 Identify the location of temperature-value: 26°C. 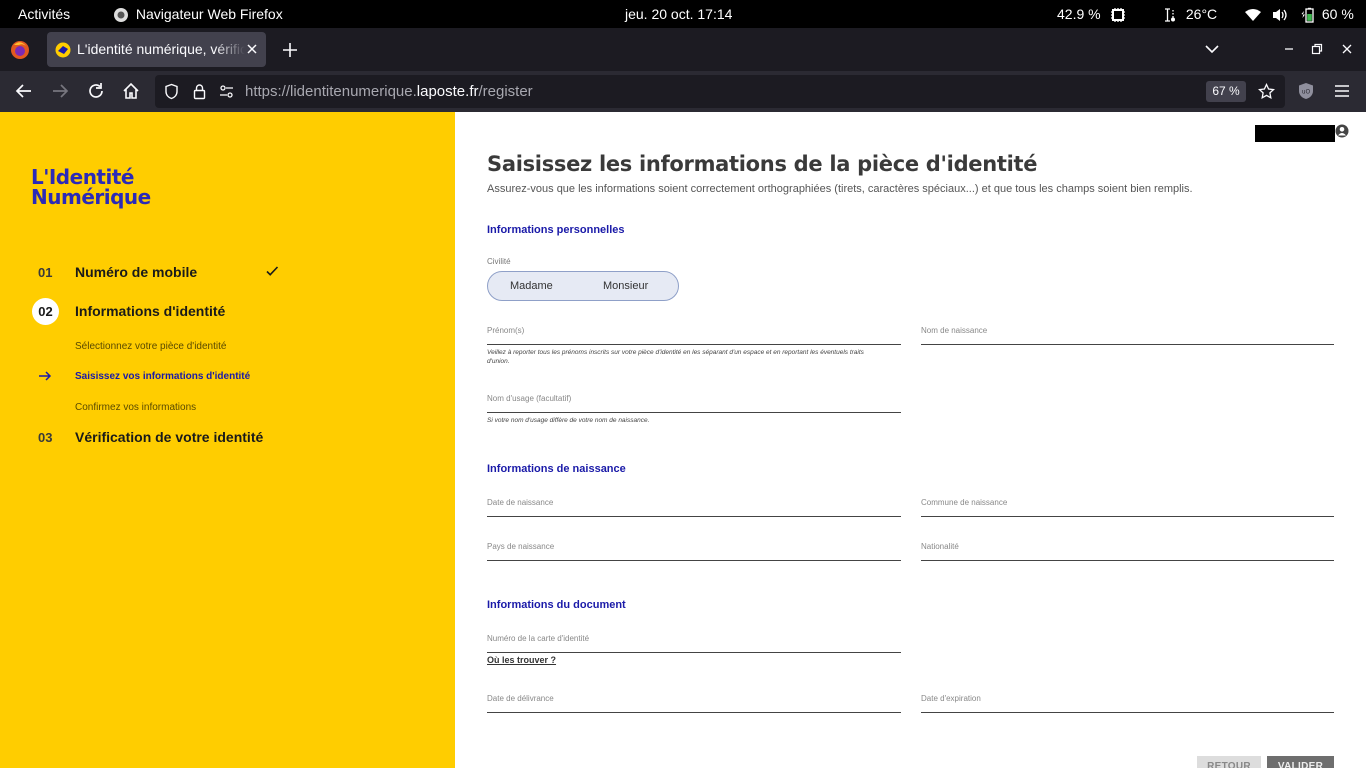
(1201, 14).